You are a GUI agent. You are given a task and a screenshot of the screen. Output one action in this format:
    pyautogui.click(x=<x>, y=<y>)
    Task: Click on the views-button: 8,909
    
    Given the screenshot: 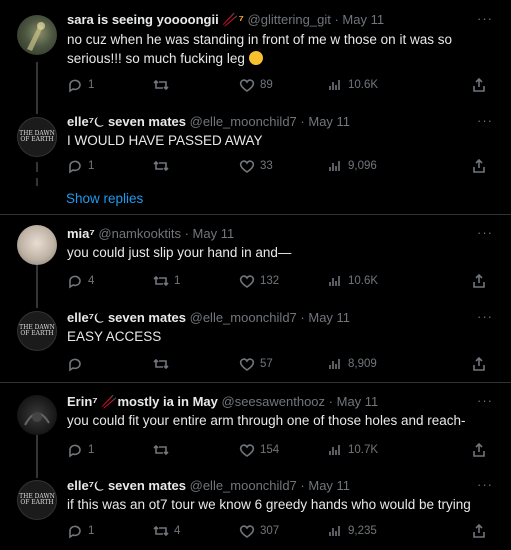 What is the action you would take?
    pyautogui.click(x=352, y=364)
    